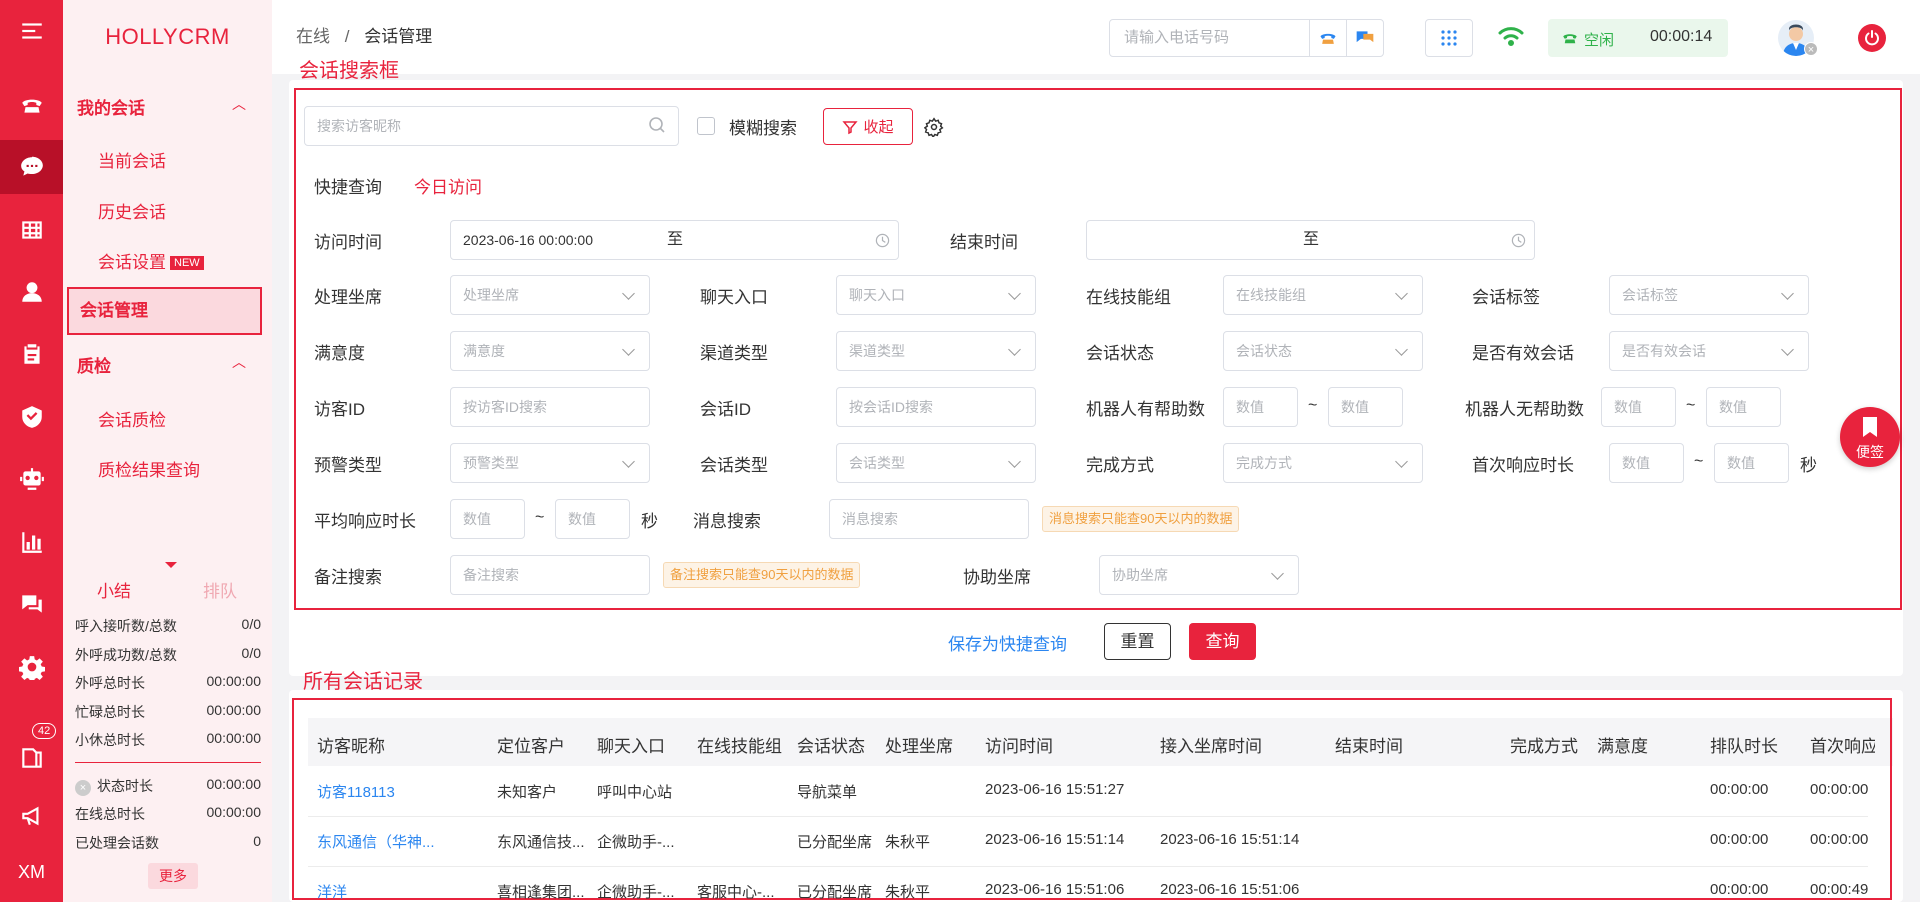 The height and width of the screenshot is (902, 1920). What do you see at coordinates (674, 240) in the screenshot?
I see `visit-time-range: 2023-06-16 00:00:00 至` at bounding box center [674, 240].